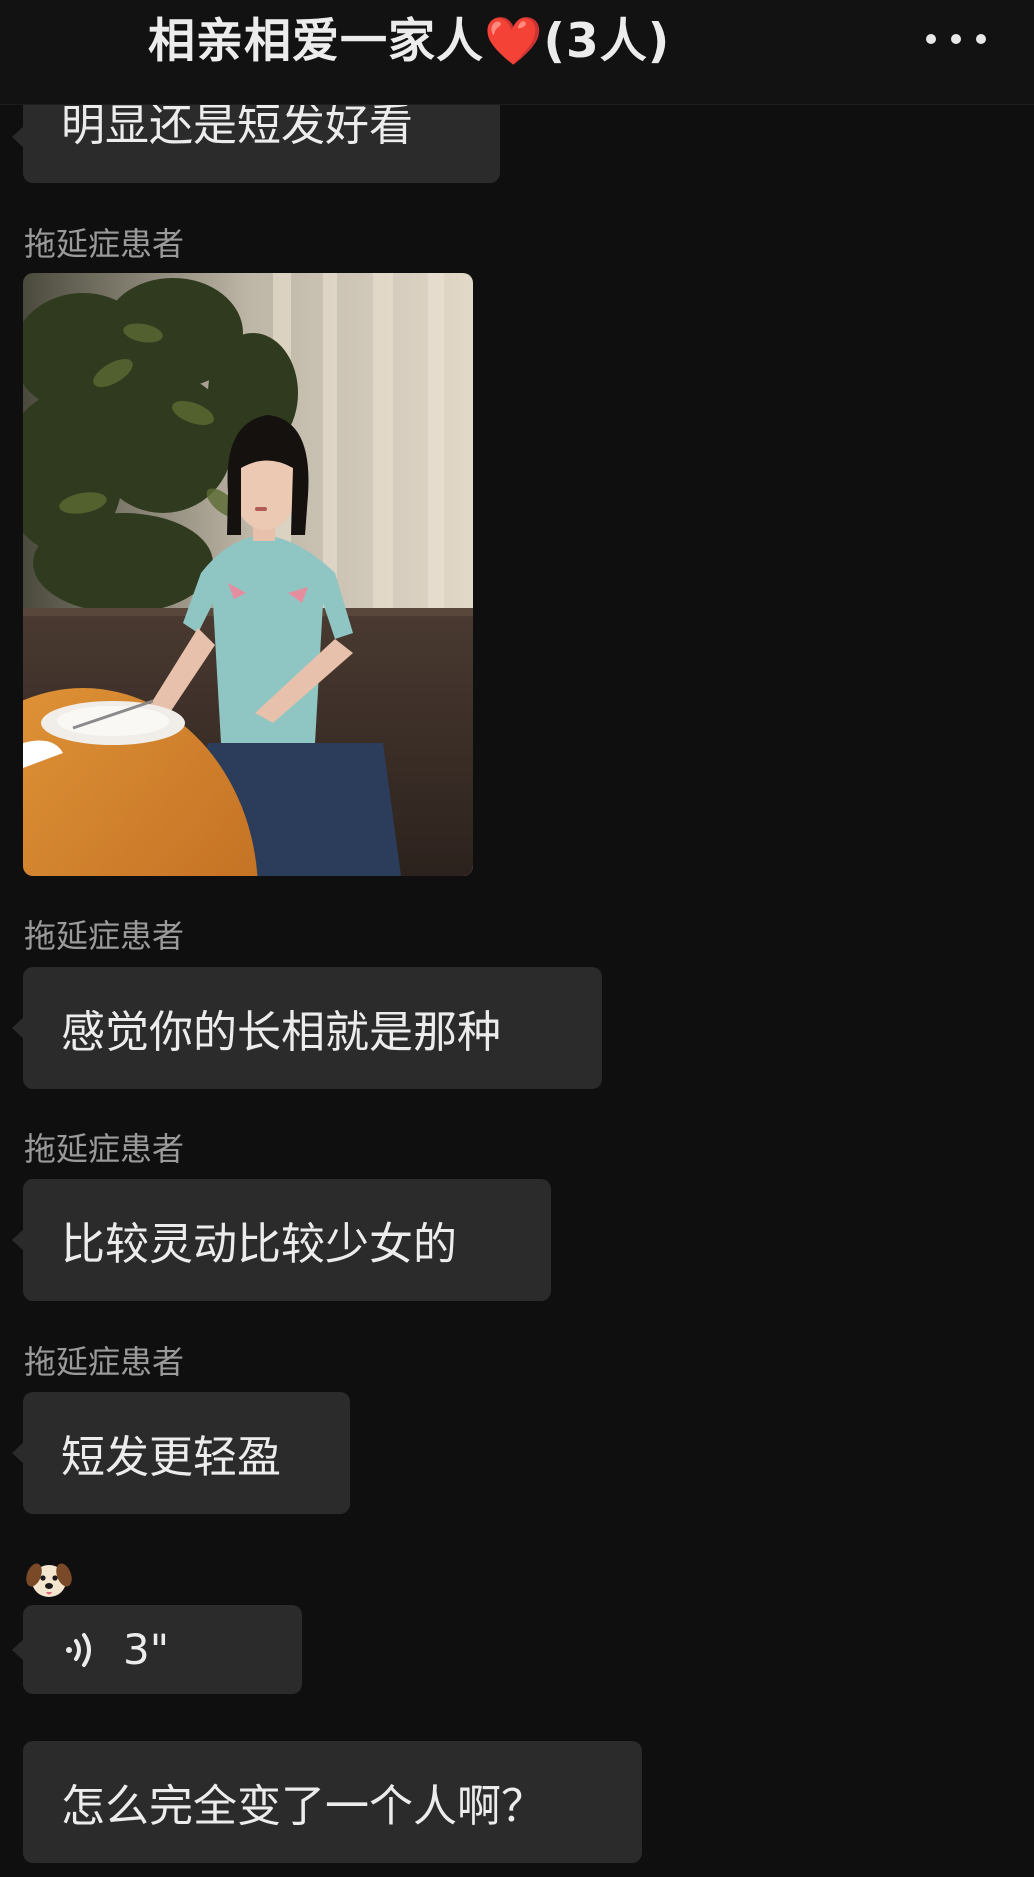 The width and height of the screenshot is (1034, 1877). What do you see at coordinates (78, 1649) in the screenshot?
I see `voice-wave-icon` at bounding box center [78, 1649].